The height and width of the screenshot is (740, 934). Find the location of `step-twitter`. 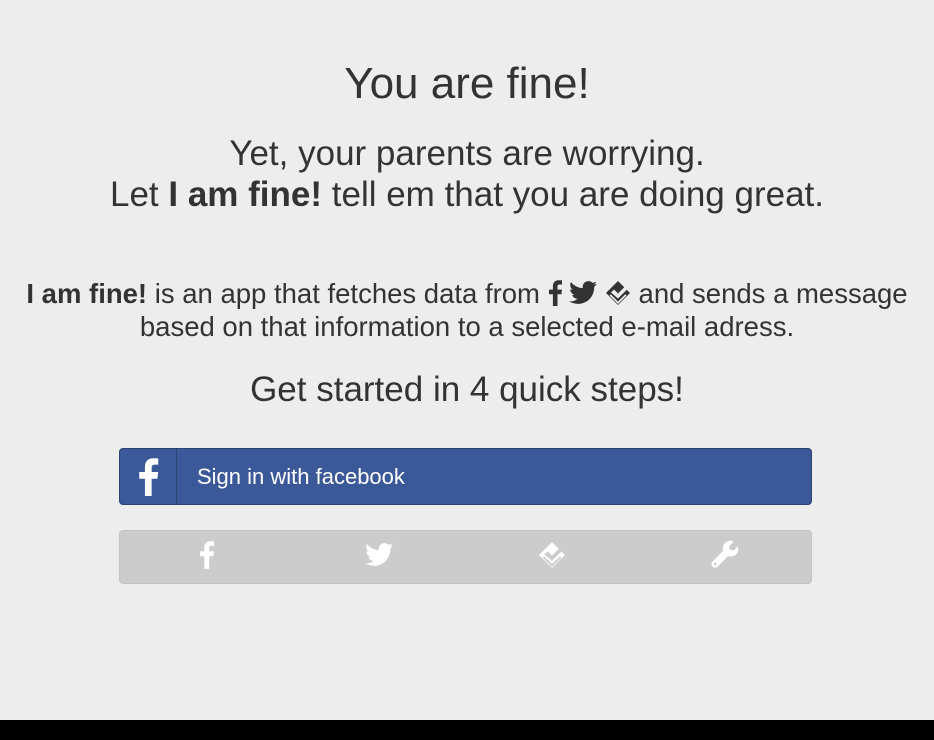

step-twitter is located at coordinates (379, 557).